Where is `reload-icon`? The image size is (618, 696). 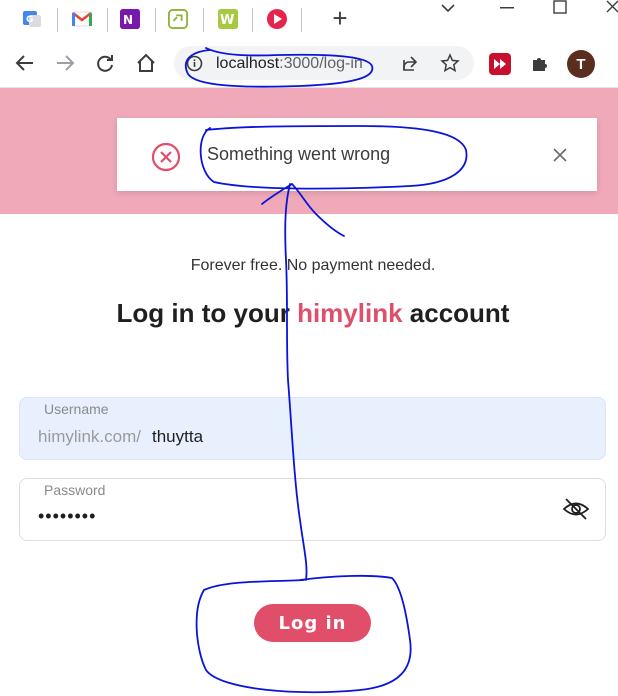
reload-icon is located at coordinates (105, 63).